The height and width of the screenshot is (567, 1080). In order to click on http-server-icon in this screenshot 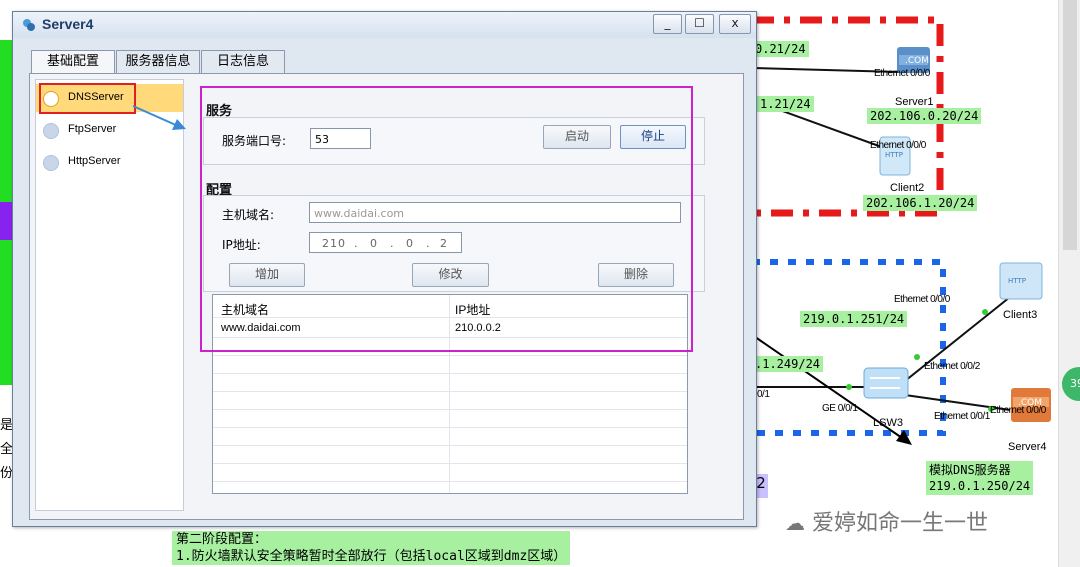, I will do `click(51, 163)`.